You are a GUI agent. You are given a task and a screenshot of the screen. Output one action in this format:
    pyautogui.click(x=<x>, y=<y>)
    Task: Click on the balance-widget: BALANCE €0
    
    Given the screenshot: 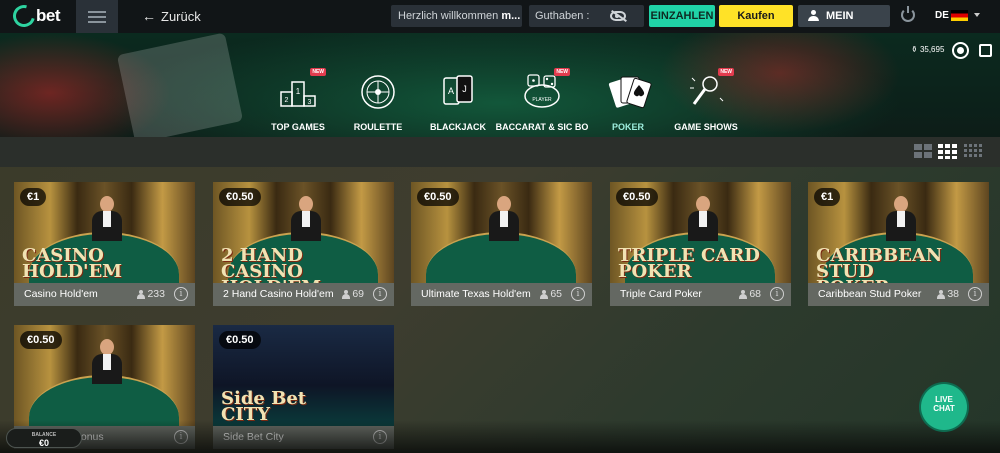 What is the action you would take?
    pyautogui.click(x=44, y=438)
    